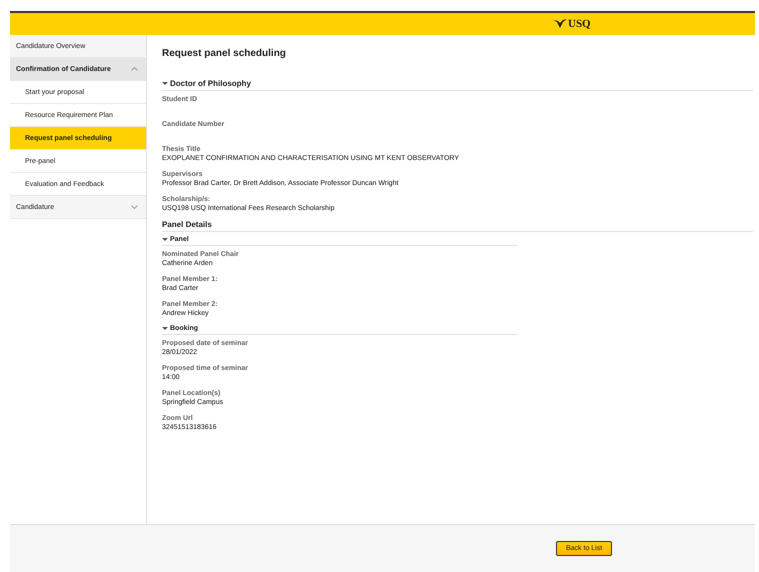 This screenshot has width=759, height=572. What do you see at coordinates (224, 53) in the screenshot?
I see `page-title: Request panel scheduling` at bounding box center [224, 53].